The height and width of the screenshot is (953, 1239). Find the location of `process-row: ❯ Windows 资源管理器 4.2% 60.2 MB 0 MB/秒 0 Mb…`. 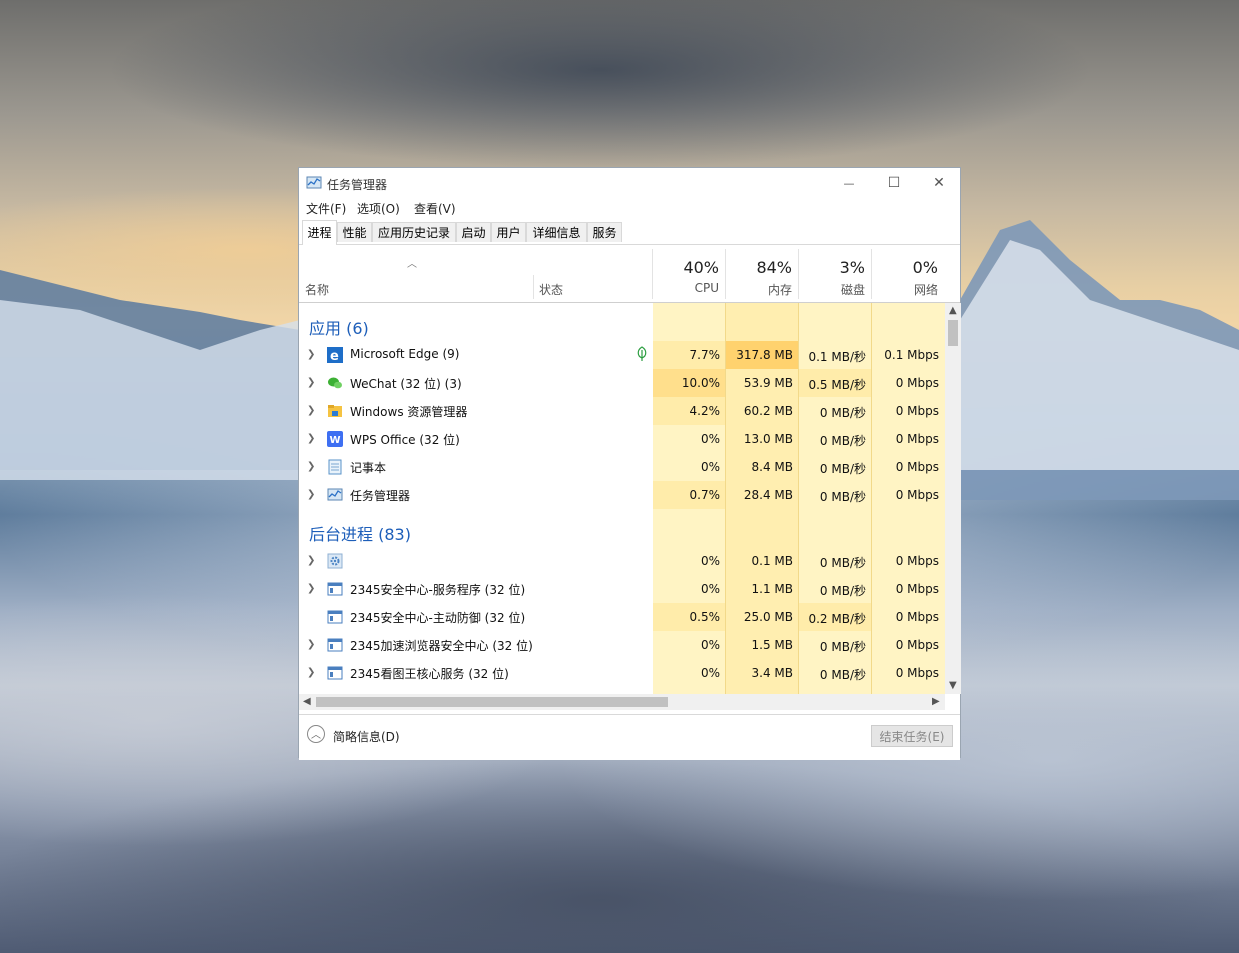

process-row: ❯ Windows 资源管理器 4.2% 60.2 MB 0 MB/秒 0 Mb… is located at coordinates (622, 411).